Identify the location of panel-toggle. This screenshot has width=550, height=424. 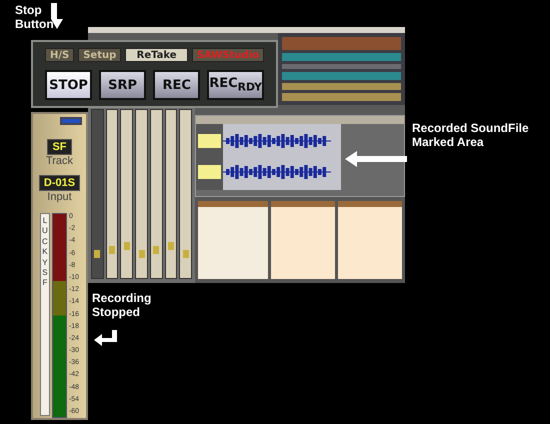
(71, 121).